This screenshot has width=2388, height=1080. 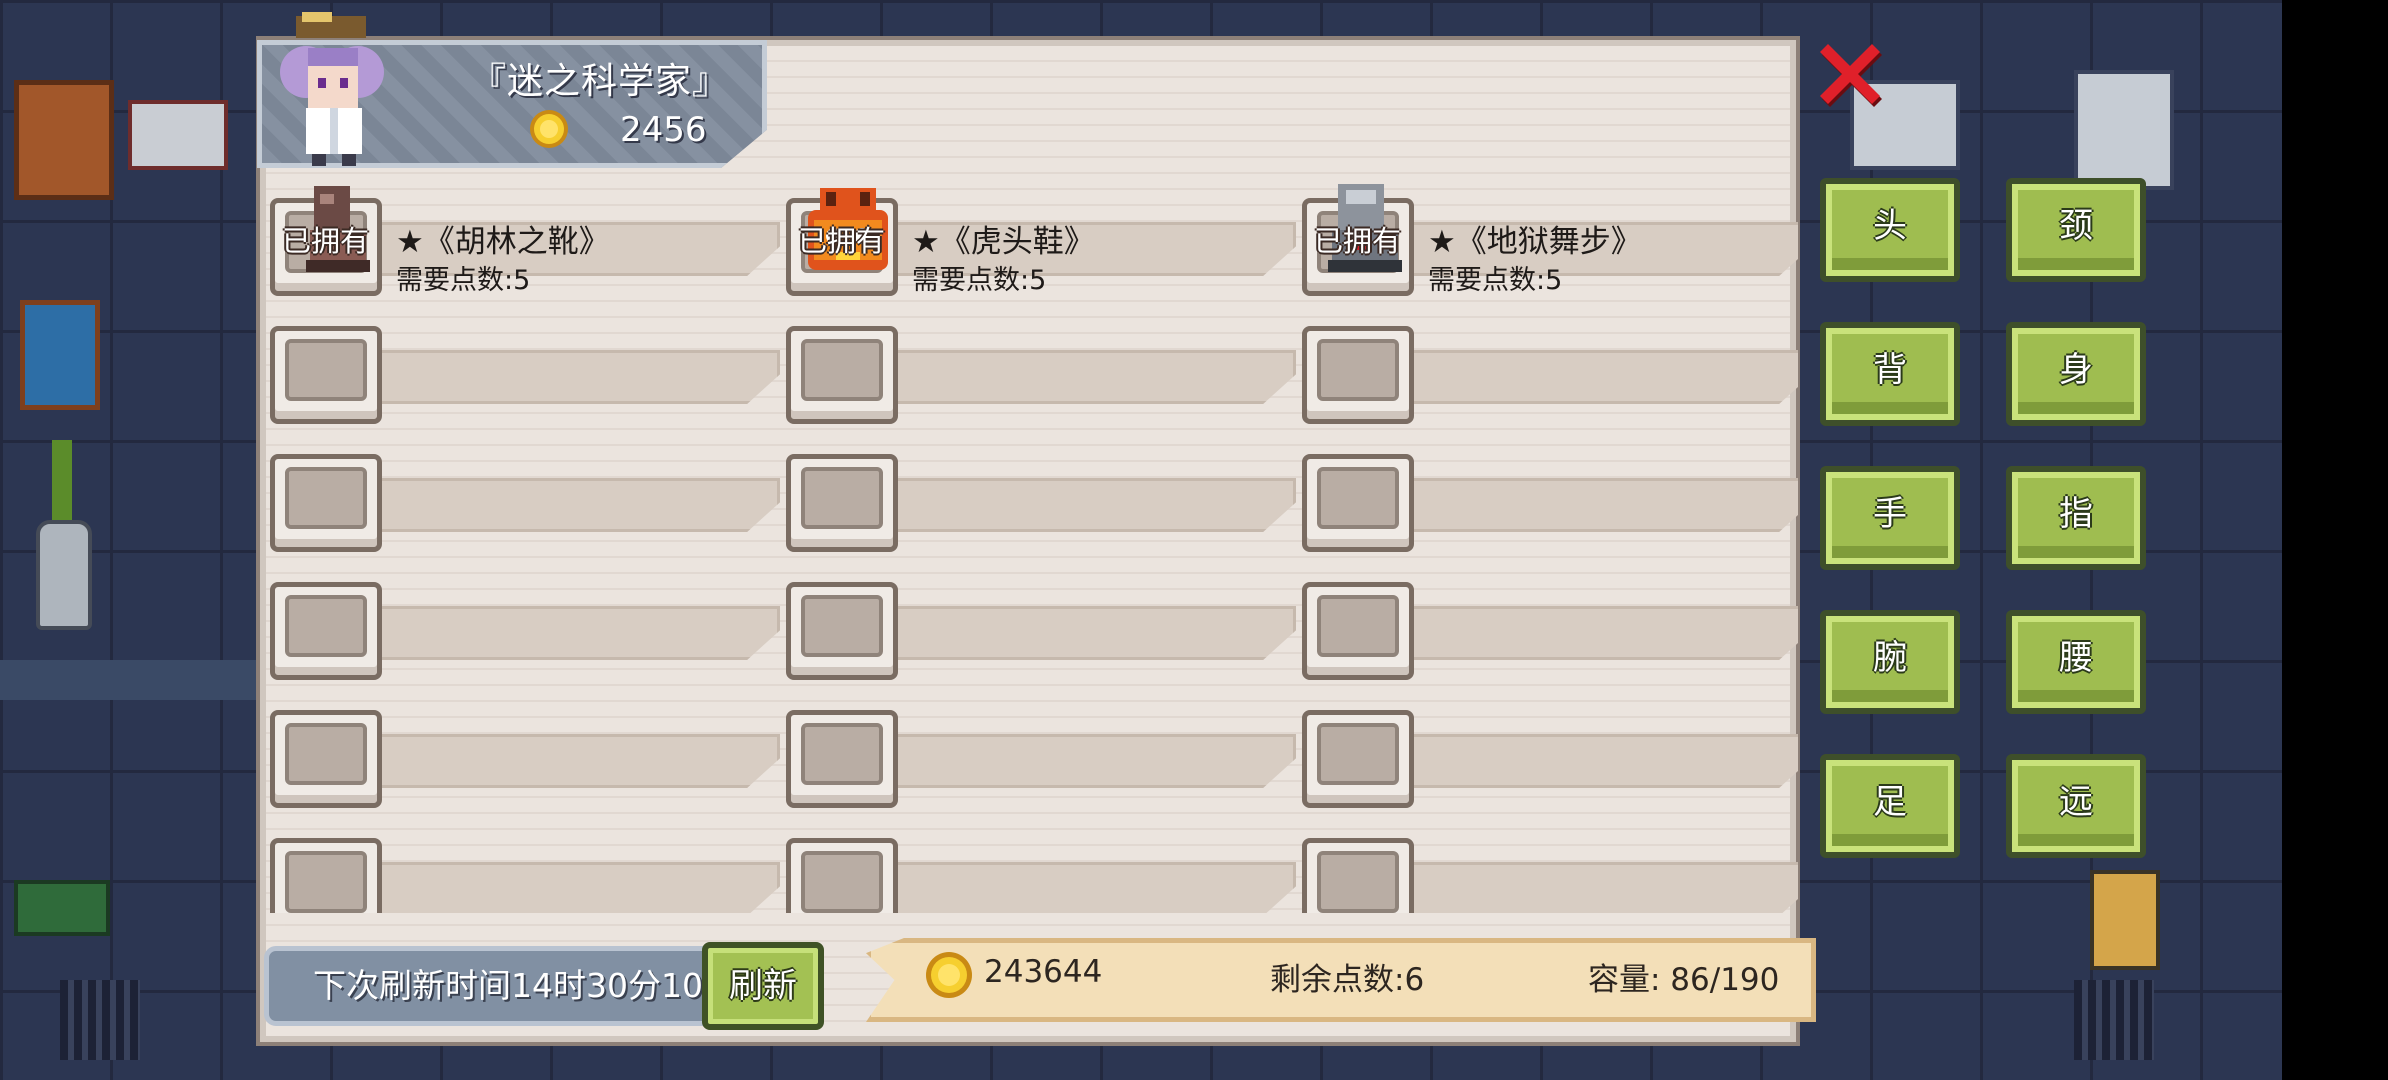 I want to click on lamp-decor, so click(x=2125, y=920).